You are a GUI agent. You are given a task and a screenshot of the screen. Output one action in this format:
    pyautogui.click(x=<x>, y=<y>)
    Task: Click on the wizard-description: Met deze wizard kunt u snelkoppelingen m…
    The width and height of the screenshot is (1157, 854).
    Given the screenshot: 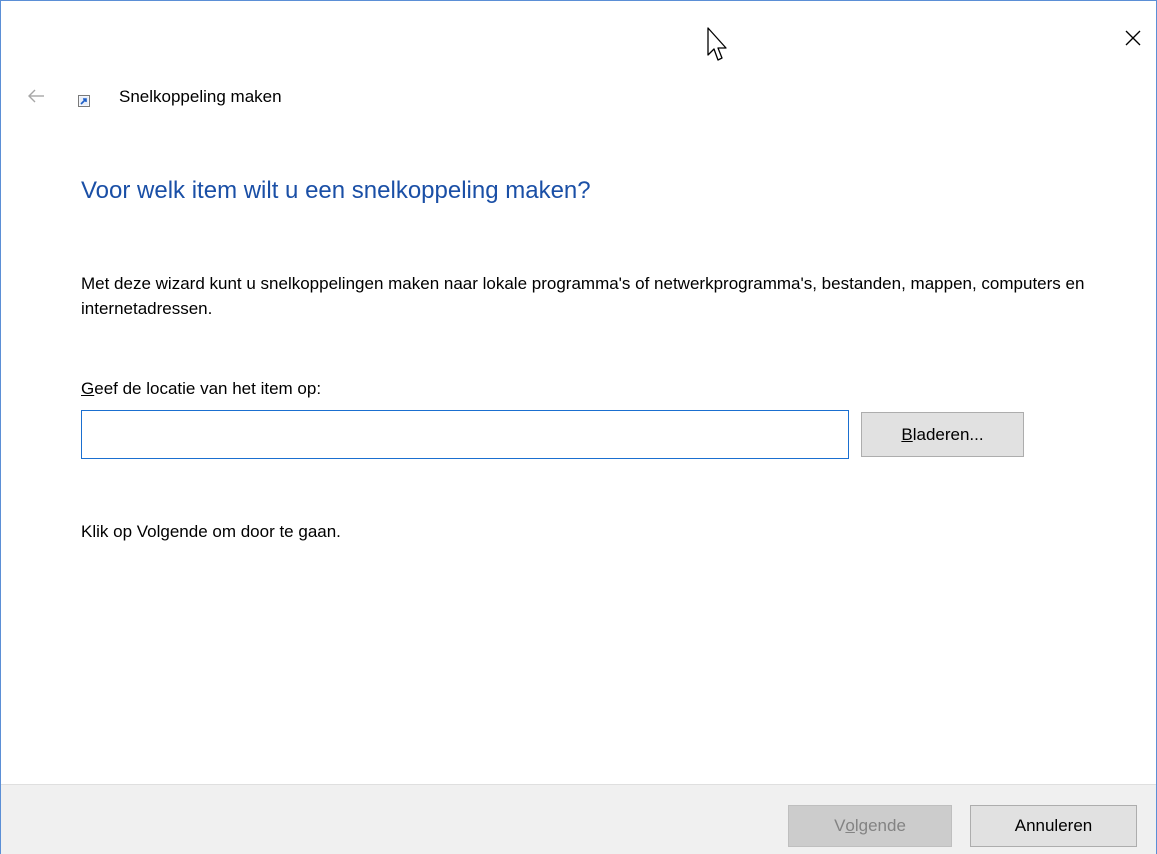 What is the action you would take?
    pyautogui.click(x=583, y=296)
    